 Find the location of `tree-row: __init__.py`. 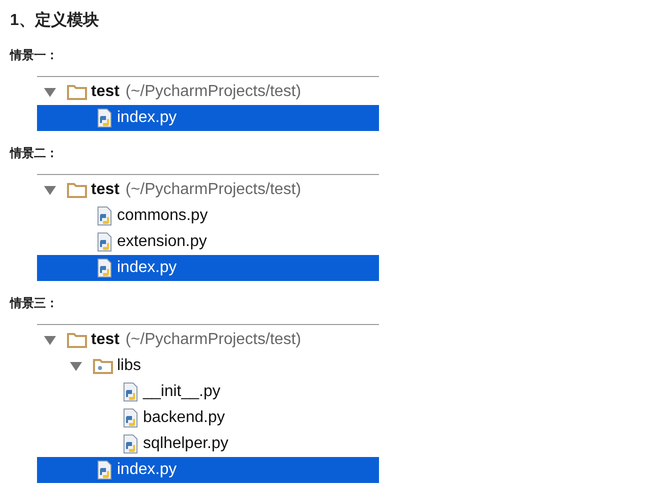

tree-row: __init__.py is located at coordinates (208, 392).